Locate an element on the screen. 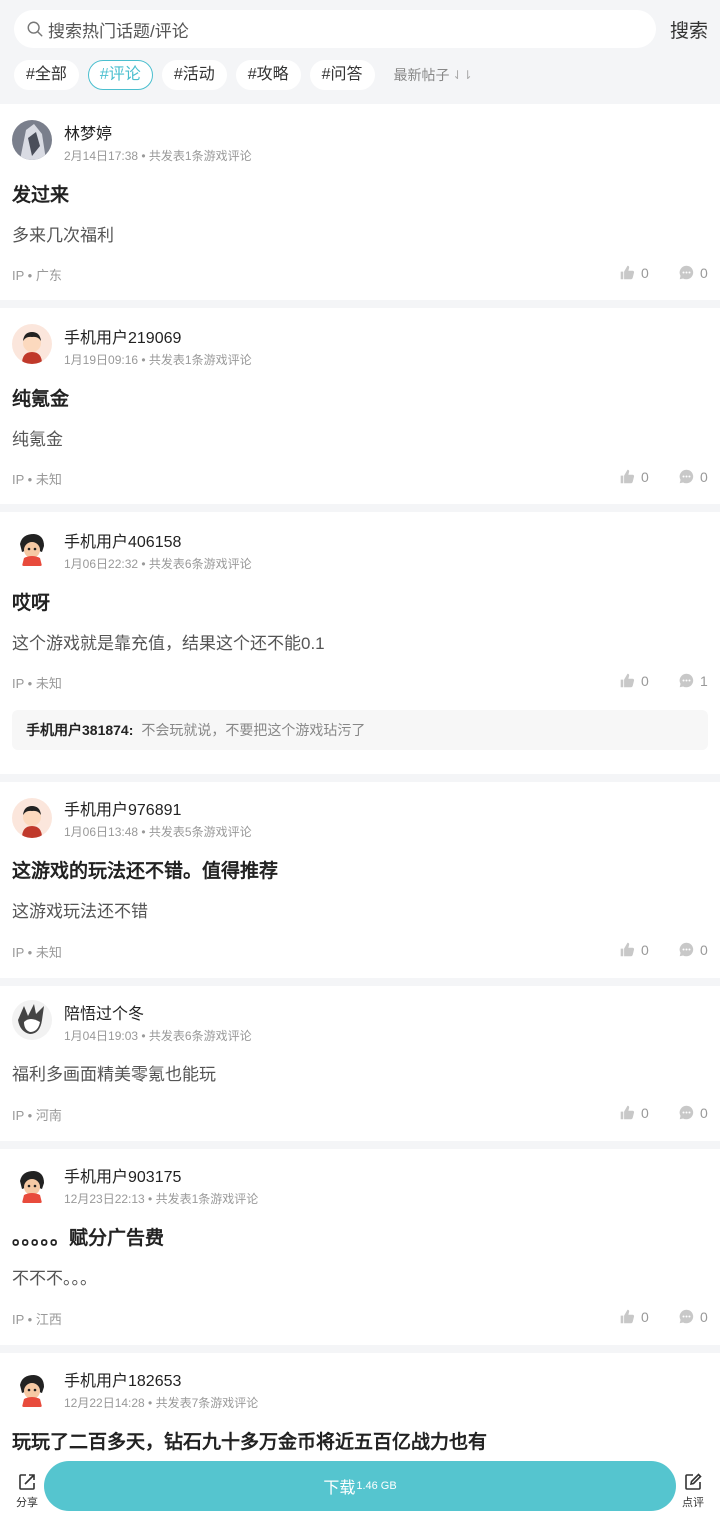  username: 陪悟过个冬 is located at coordinates (104, 1012).